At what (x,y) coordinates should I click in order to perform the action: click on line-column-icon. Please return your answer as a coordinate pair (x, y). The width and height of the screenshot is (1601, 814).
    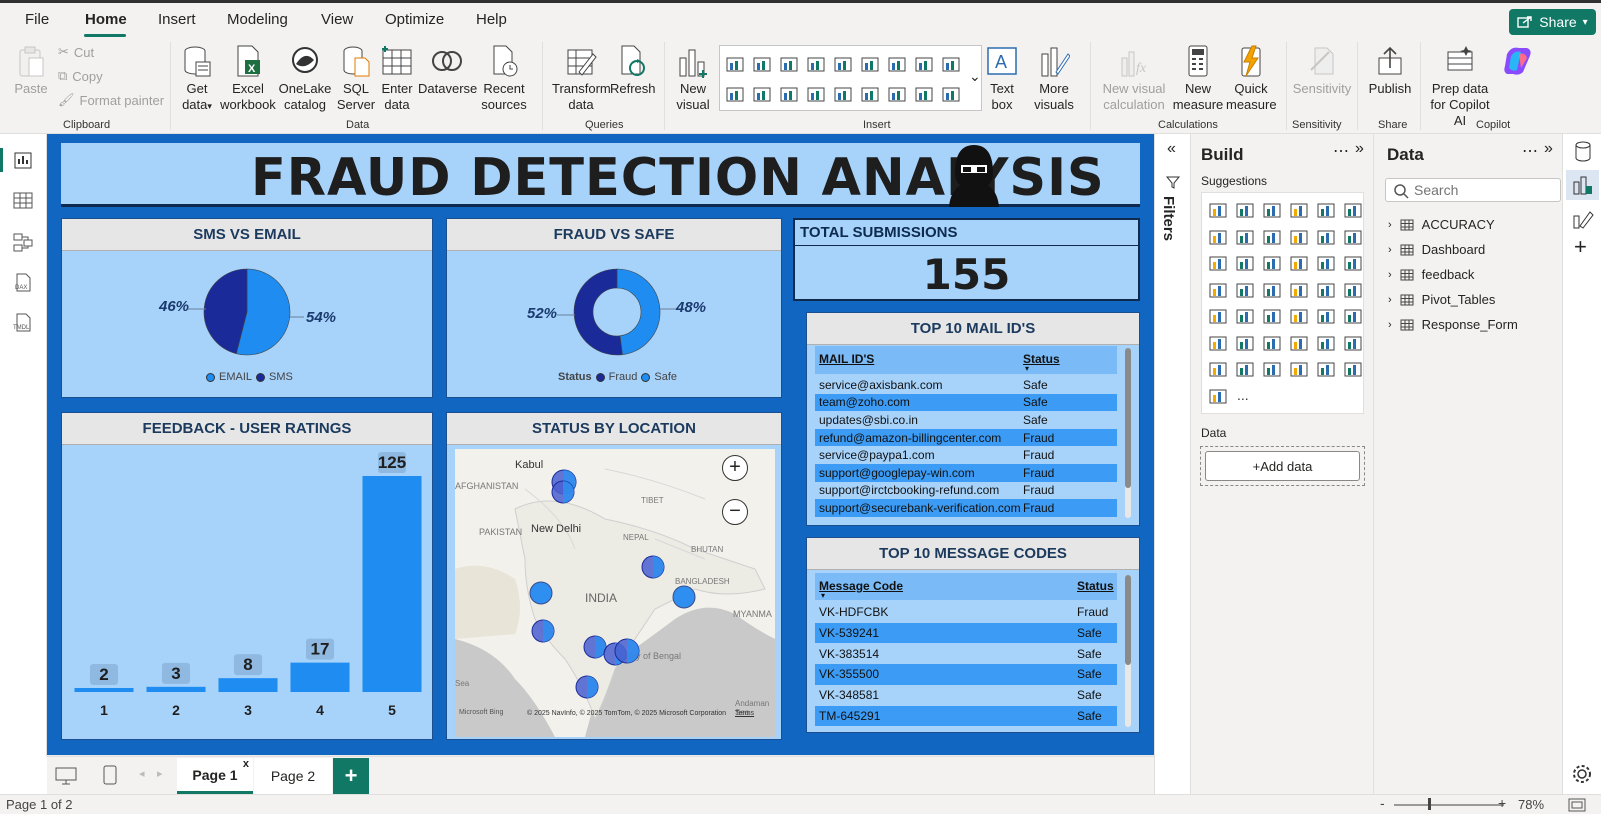
    Looking at the image, I should click on (1326, 237).